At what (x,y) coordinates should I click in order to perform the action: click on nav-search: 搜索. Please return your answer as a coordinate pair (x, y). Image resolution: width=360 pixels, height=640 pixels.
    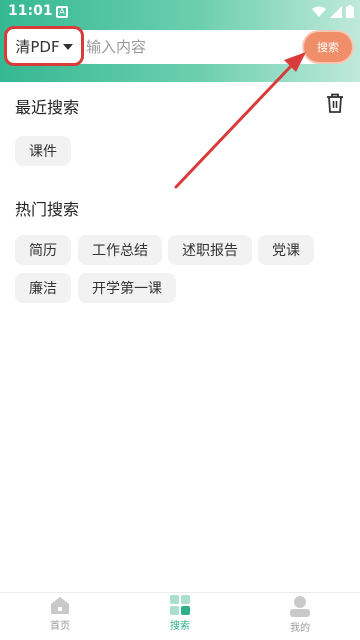
    Looking at the image, I should click on (180, 617).